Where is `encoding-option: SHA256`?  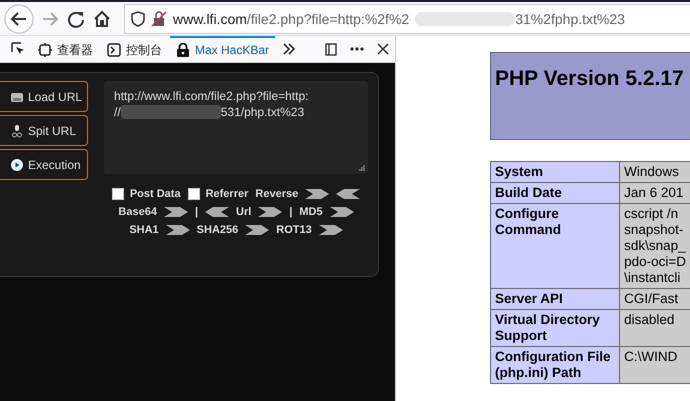 encoding-option: SHA256 is located at coordinates (217, 230).